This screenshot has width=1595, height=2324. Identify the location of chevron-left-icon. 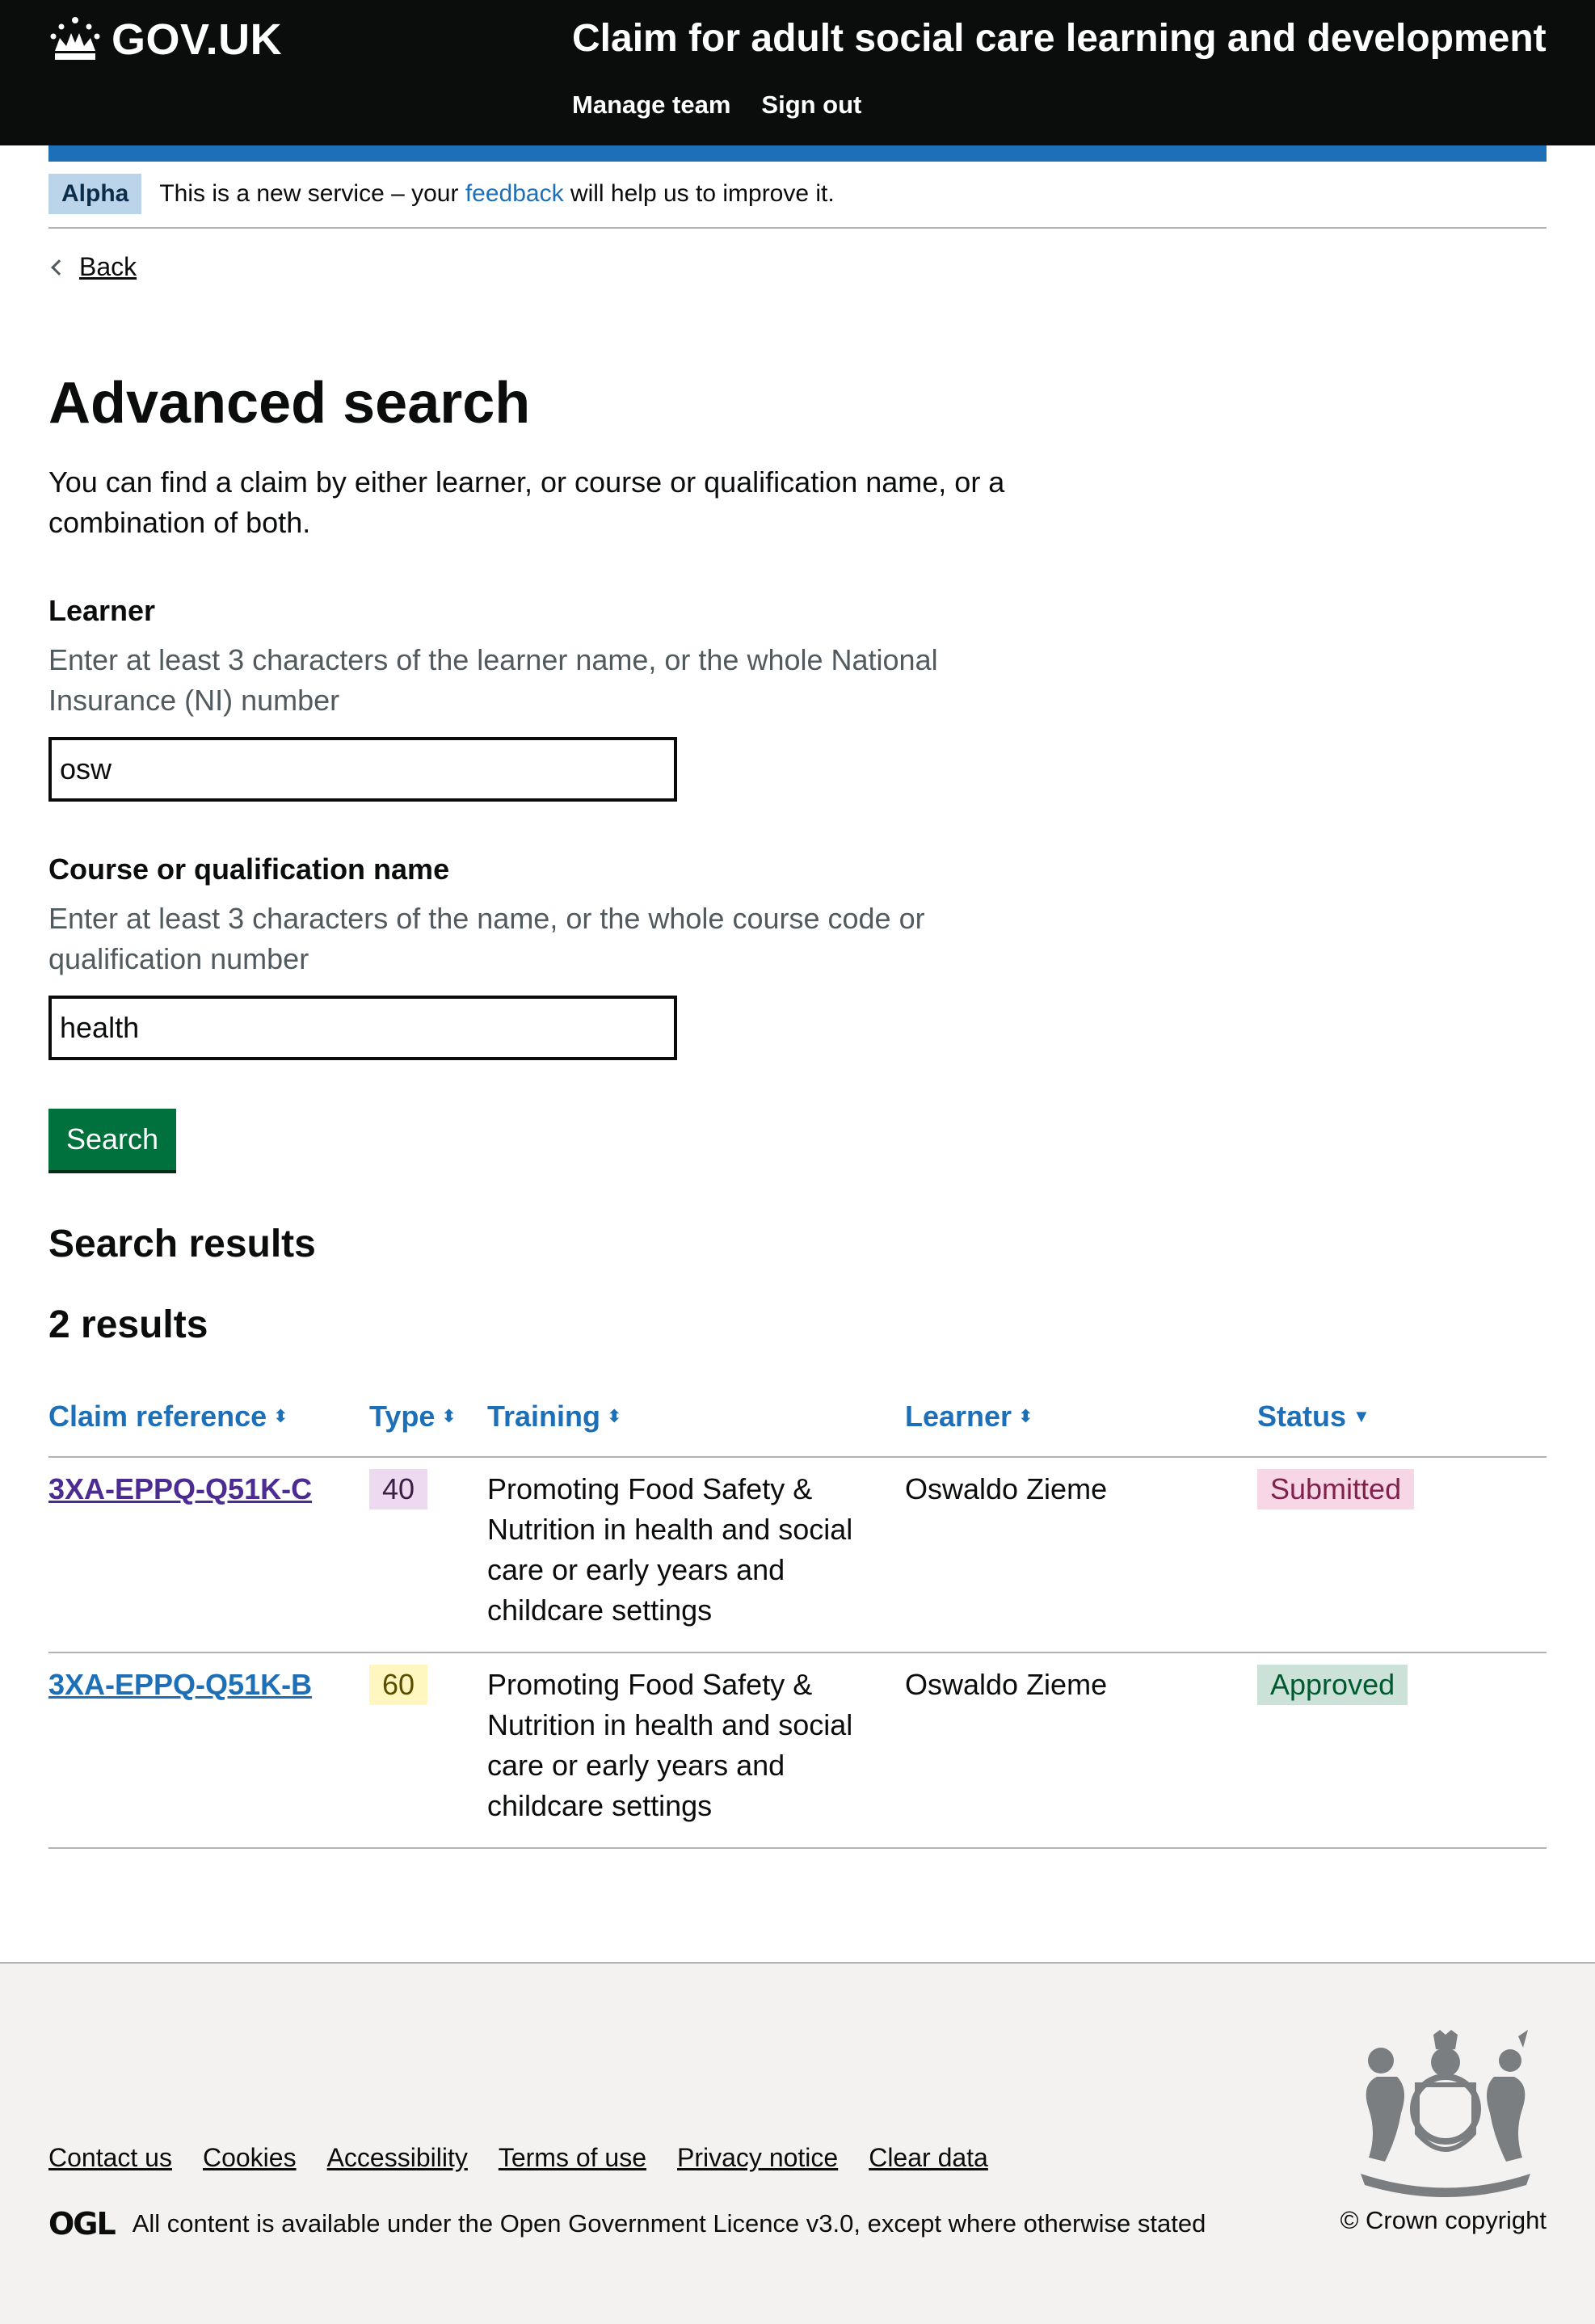
(59, 267).